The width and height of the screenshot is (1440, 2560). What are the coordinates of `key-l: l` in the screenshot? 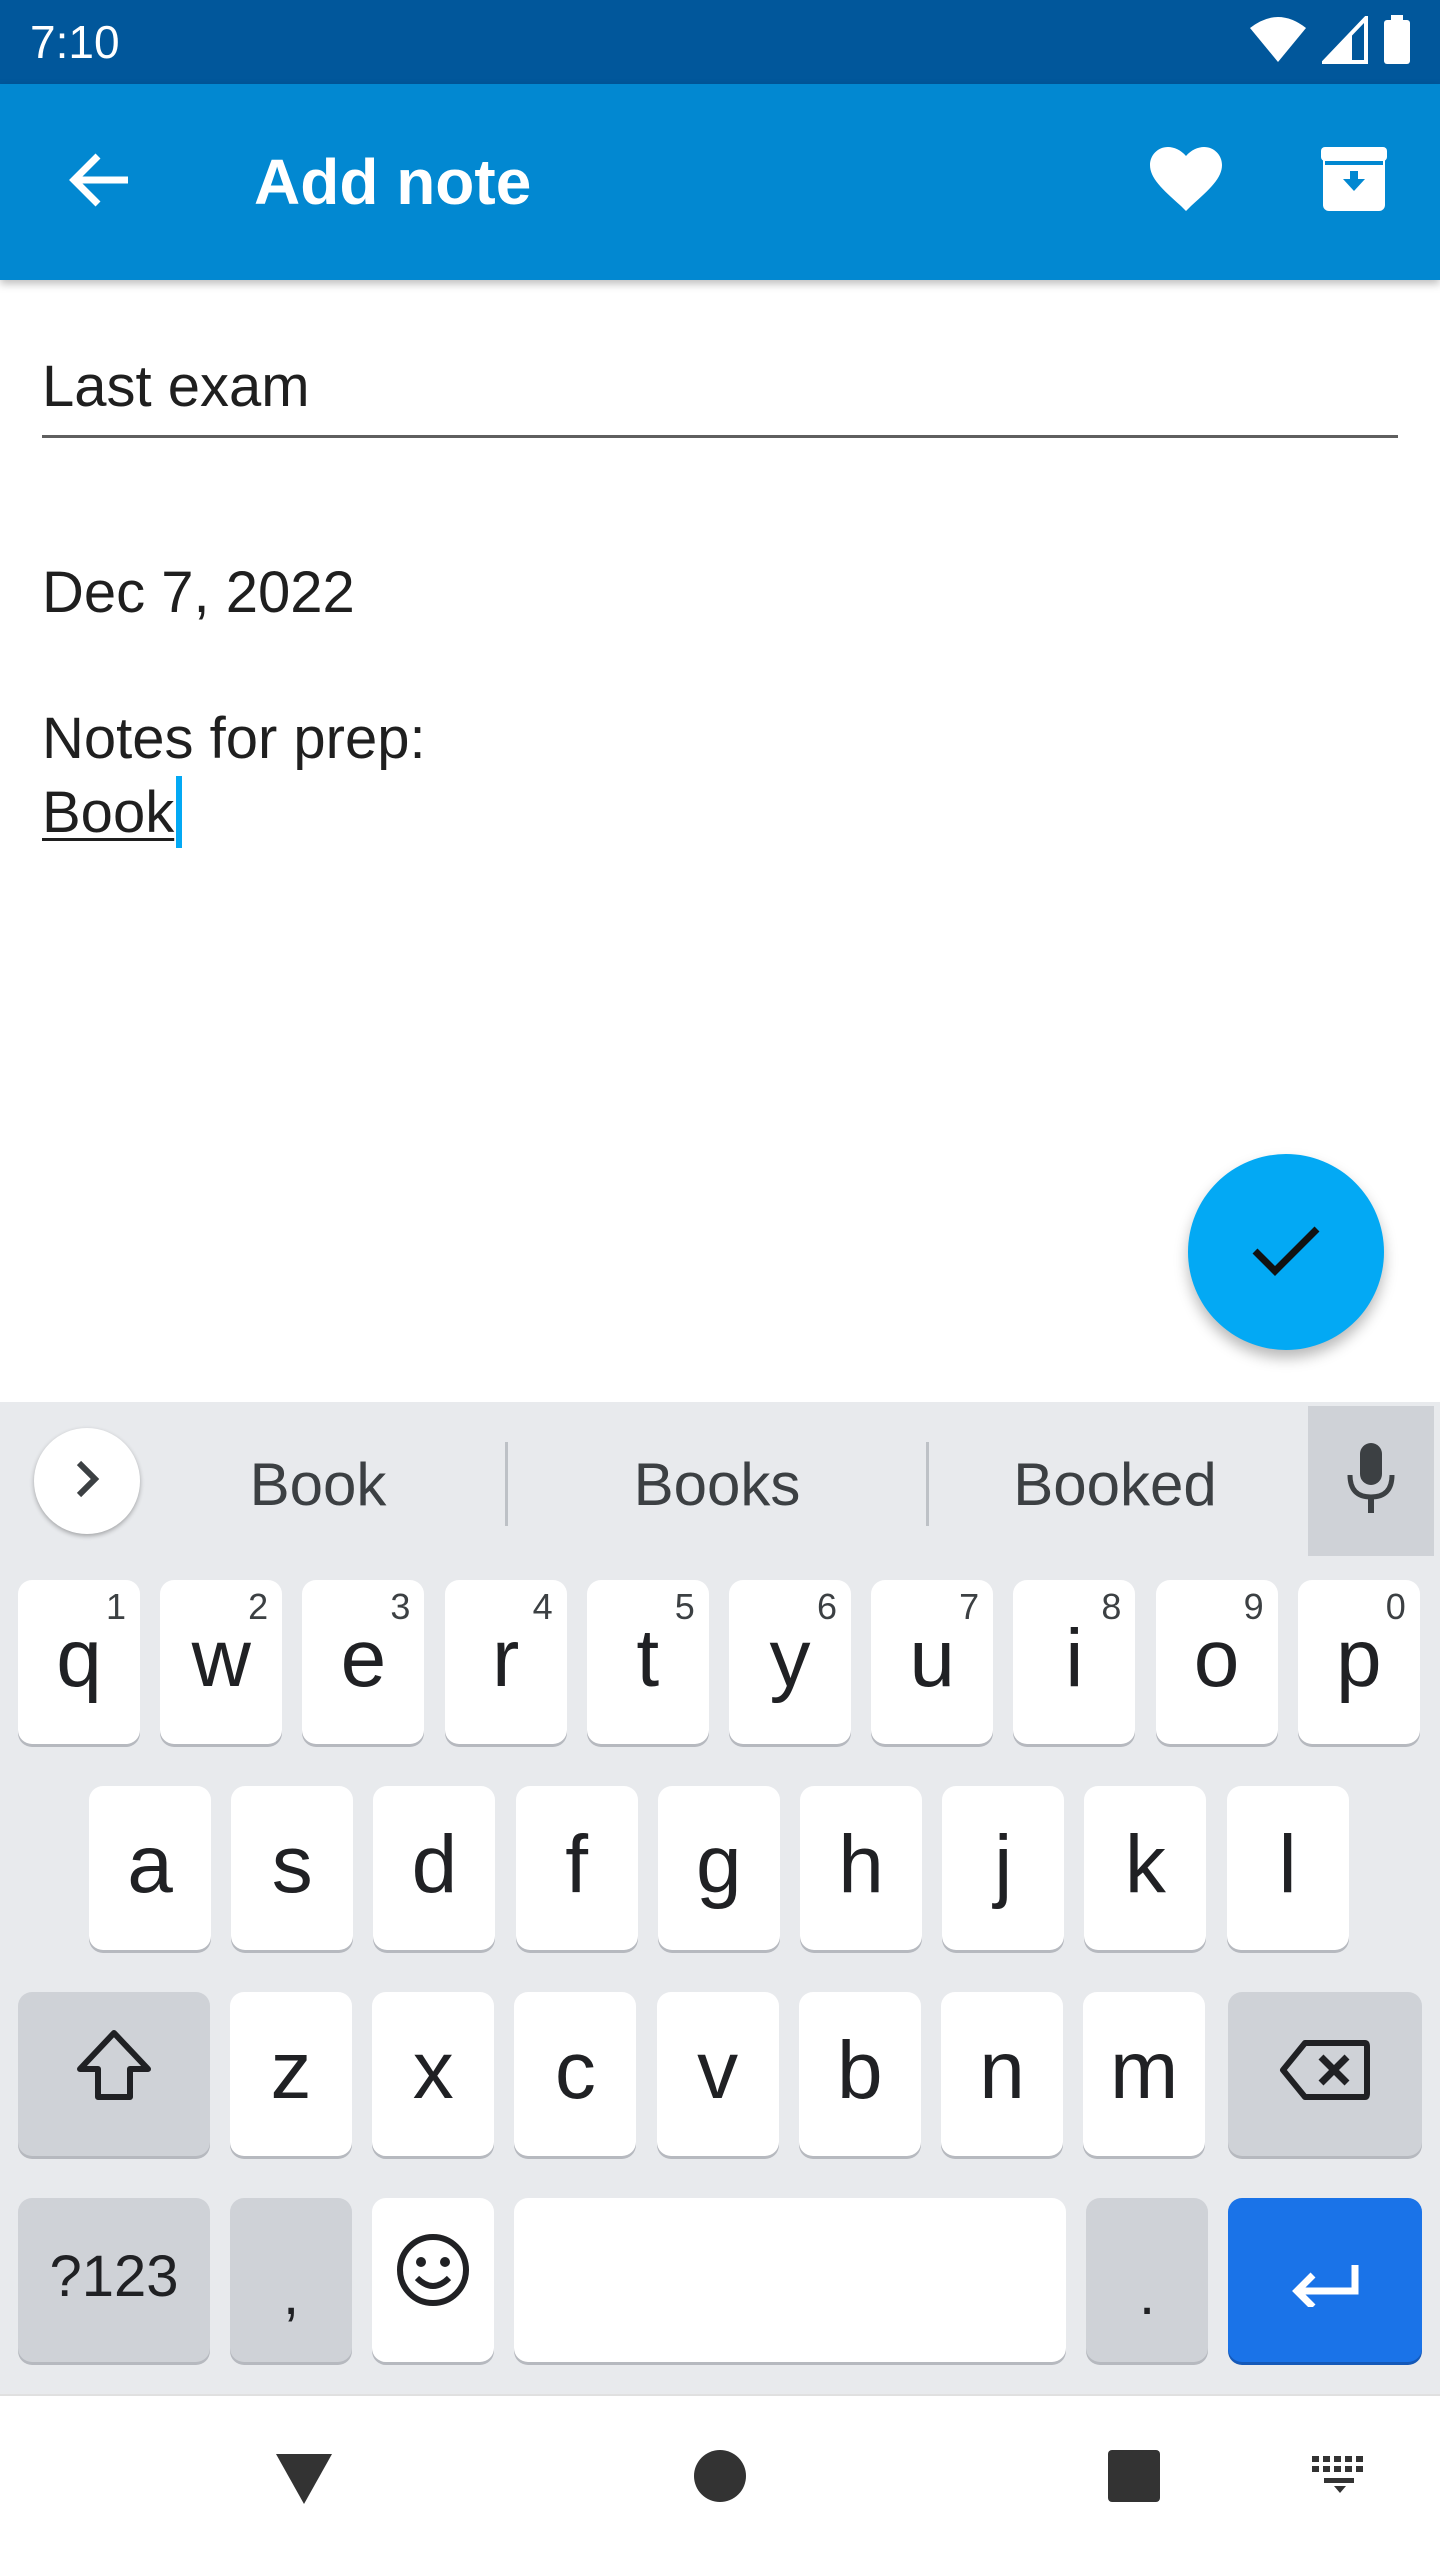 It's located at (1287, 1868).